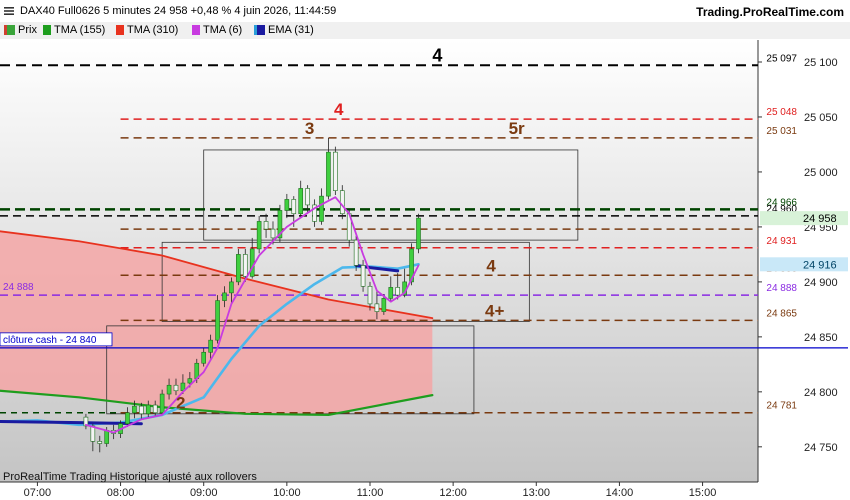  Describe the element at coordinates (781, 406) in the screenshot. I see `level-label: 24 781` at that location.